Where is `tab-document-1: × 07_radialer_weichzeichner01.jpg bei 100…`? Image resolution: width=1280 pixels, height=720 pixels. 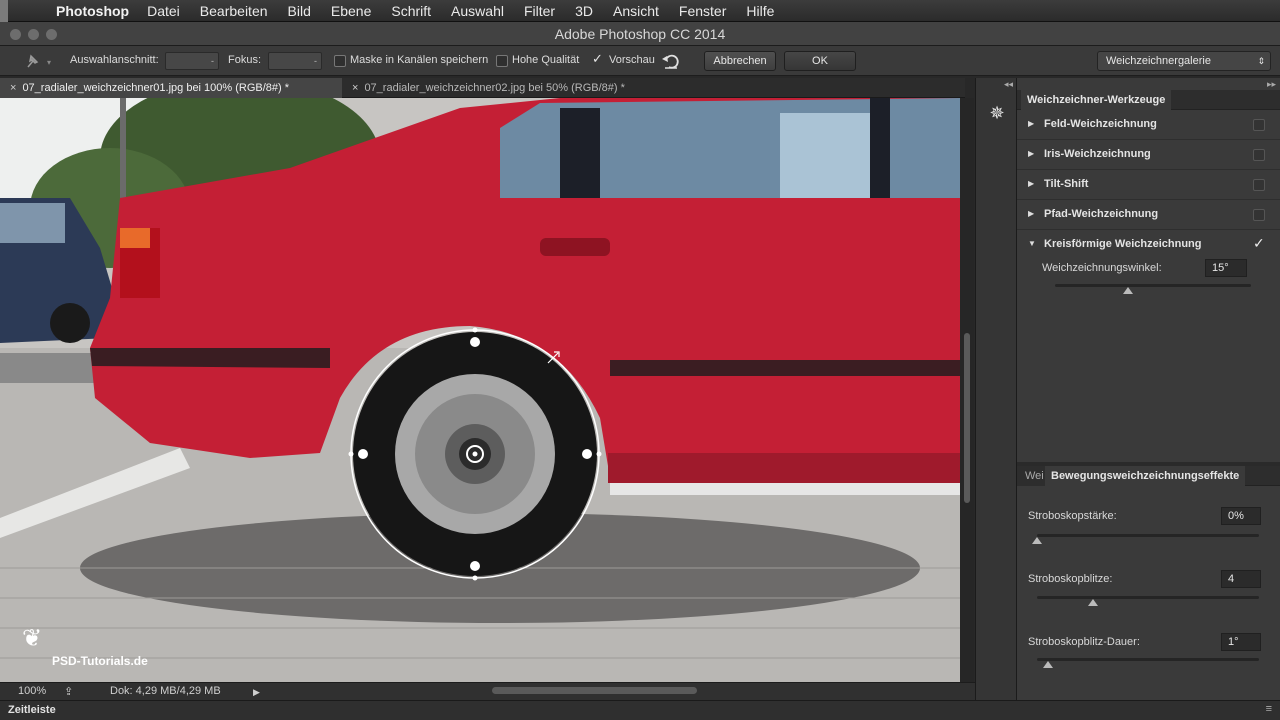 tab-document-1: × 07_radialer_weichzeichner01.jpg bei 100… is located at coordinates (171, 88).